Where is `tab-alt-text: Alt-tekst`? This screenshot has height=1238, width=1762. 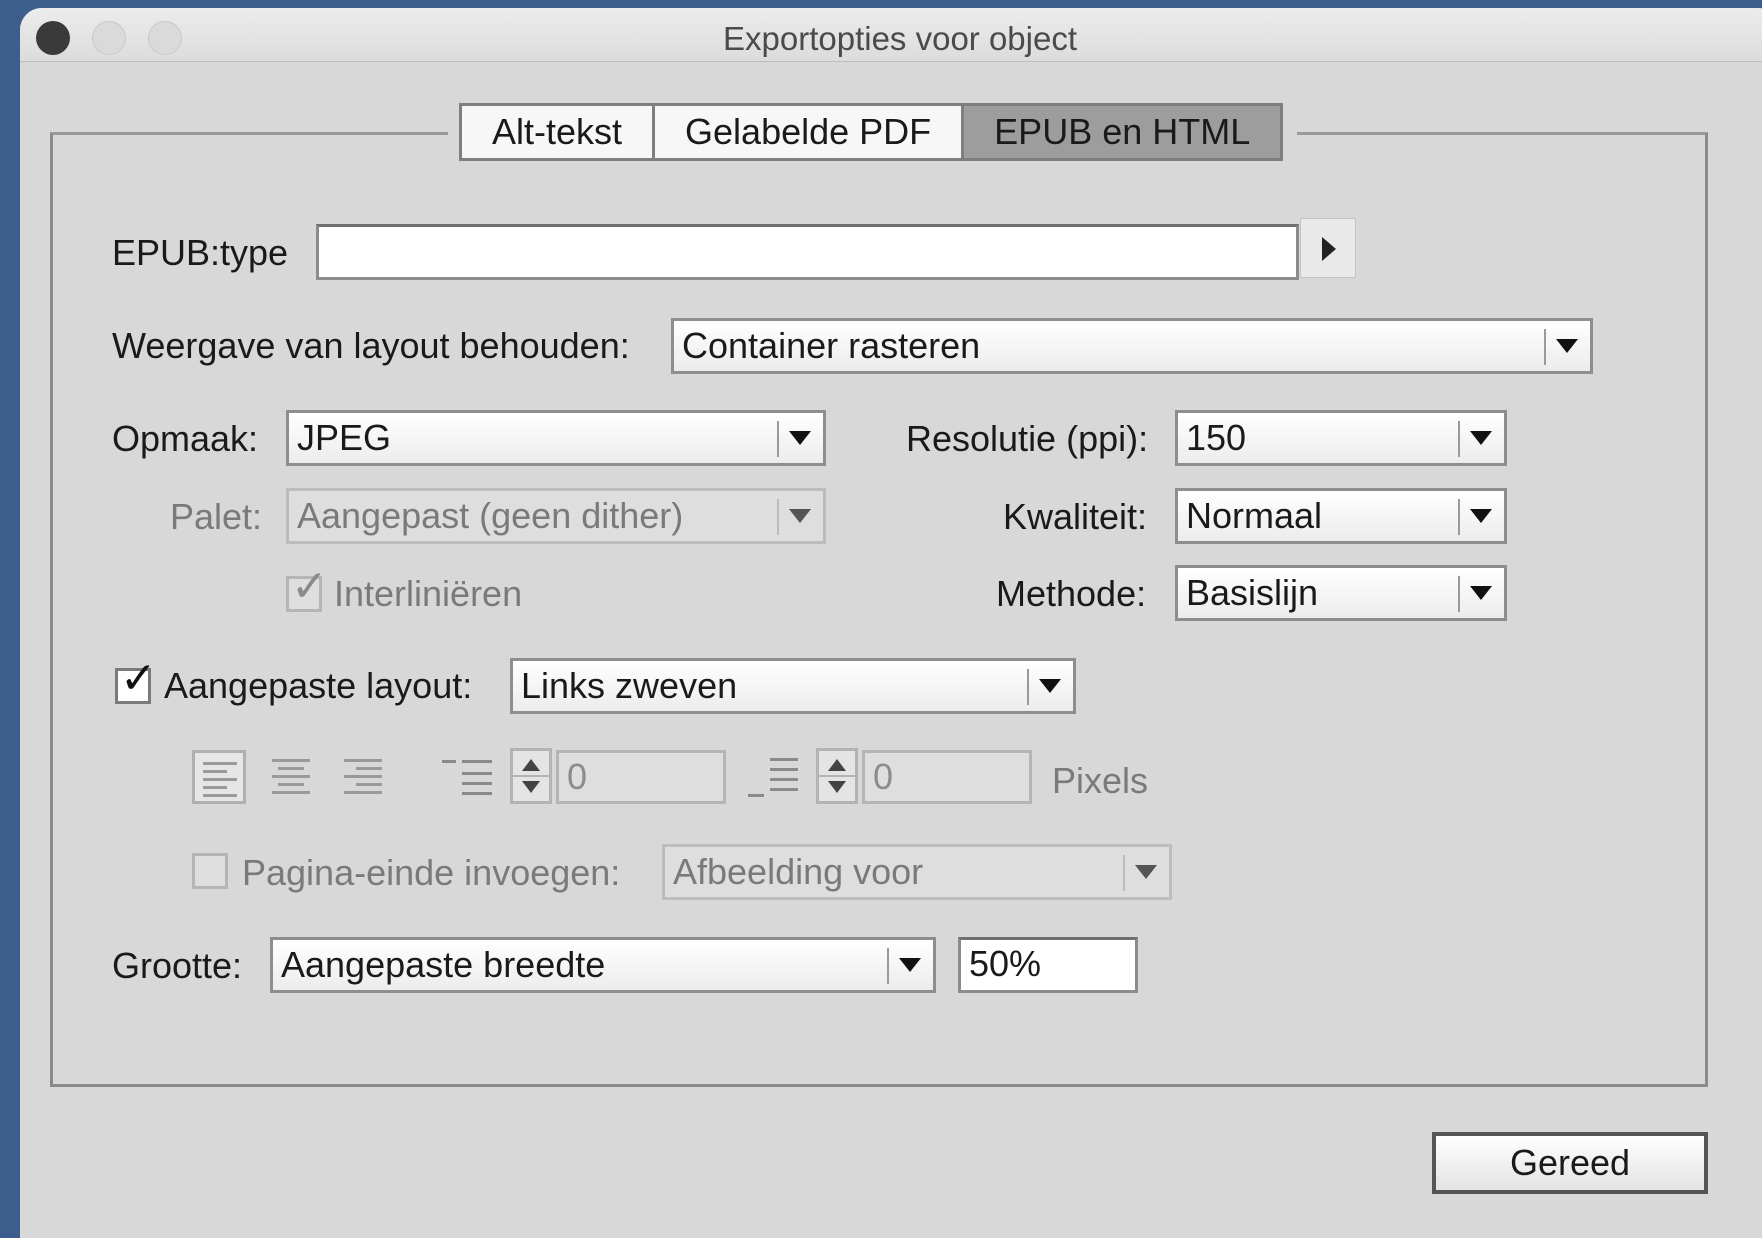 tab-alt-text: Alt-tekst is located at coordinates (557, 132).